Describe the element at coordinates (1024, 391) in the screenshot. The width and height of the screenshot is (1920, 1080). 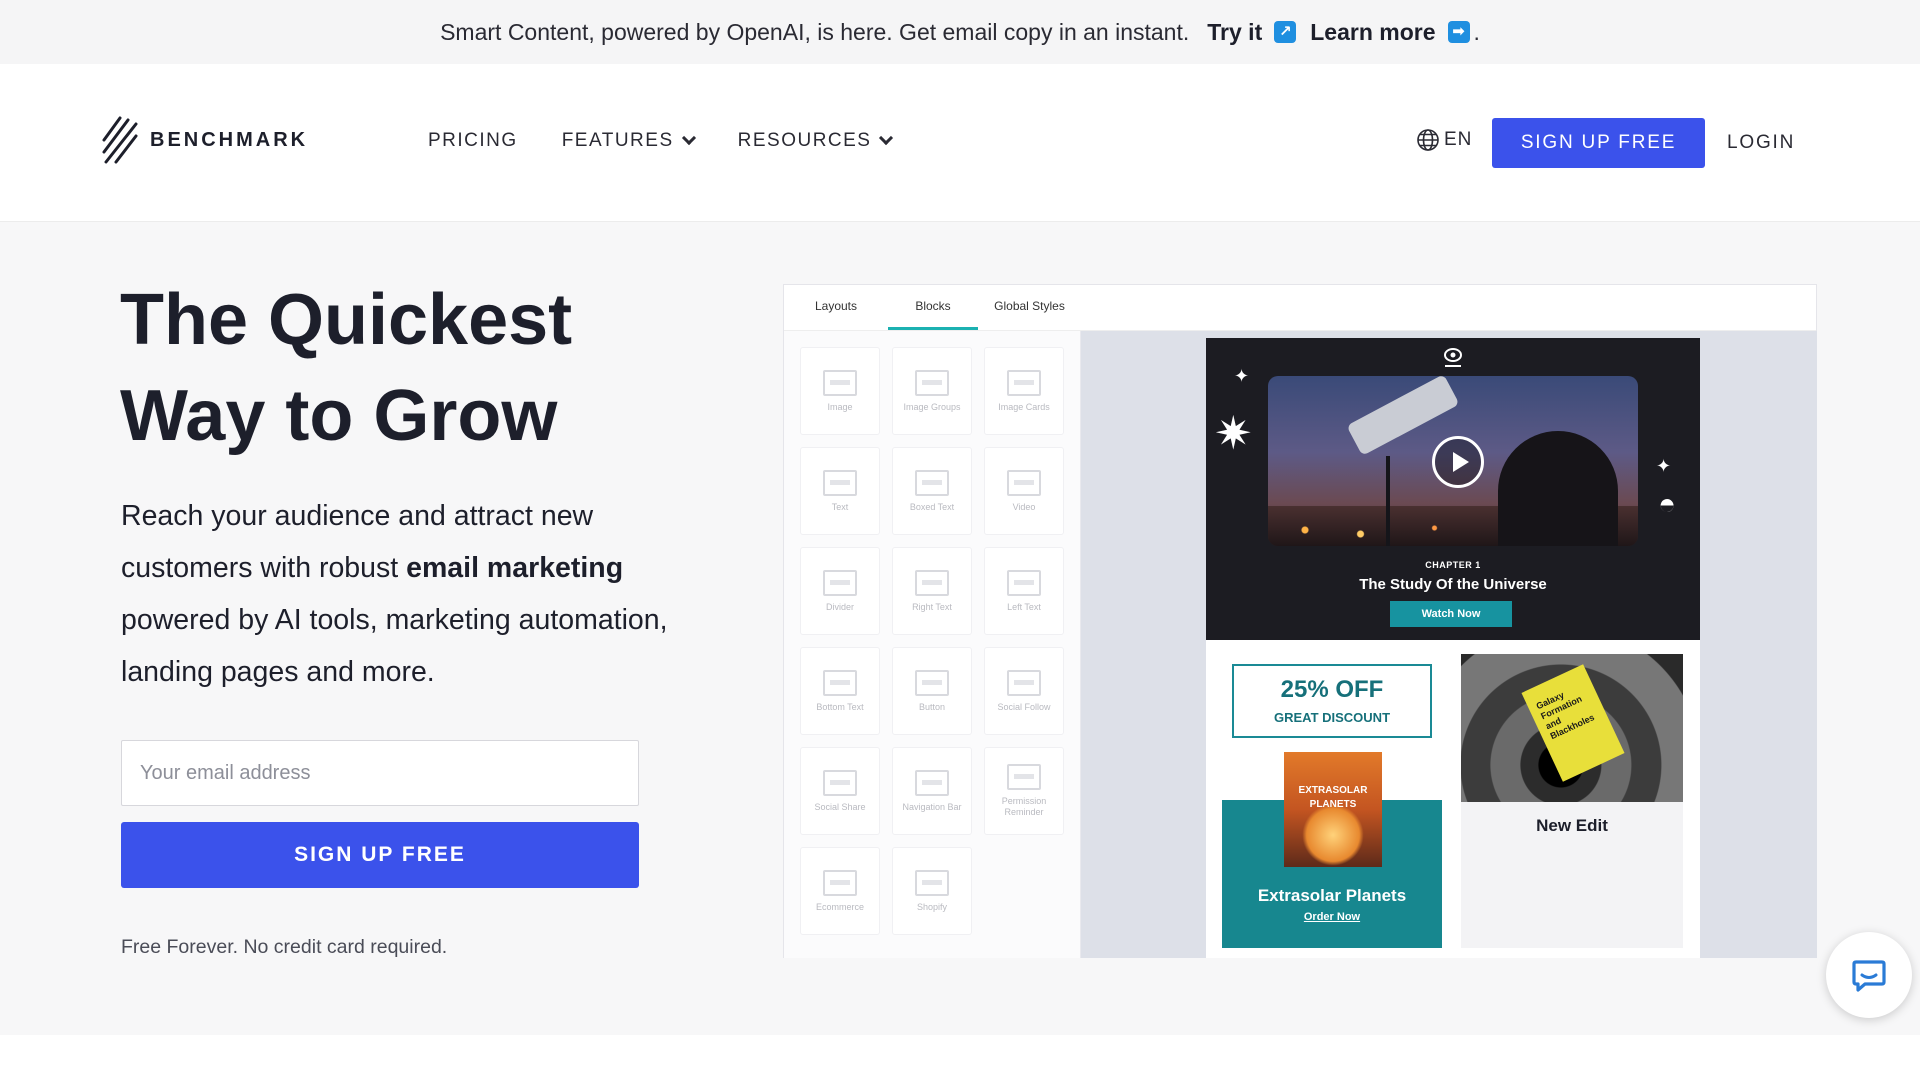
I see `block-image-cards: Image Cards` at that location.